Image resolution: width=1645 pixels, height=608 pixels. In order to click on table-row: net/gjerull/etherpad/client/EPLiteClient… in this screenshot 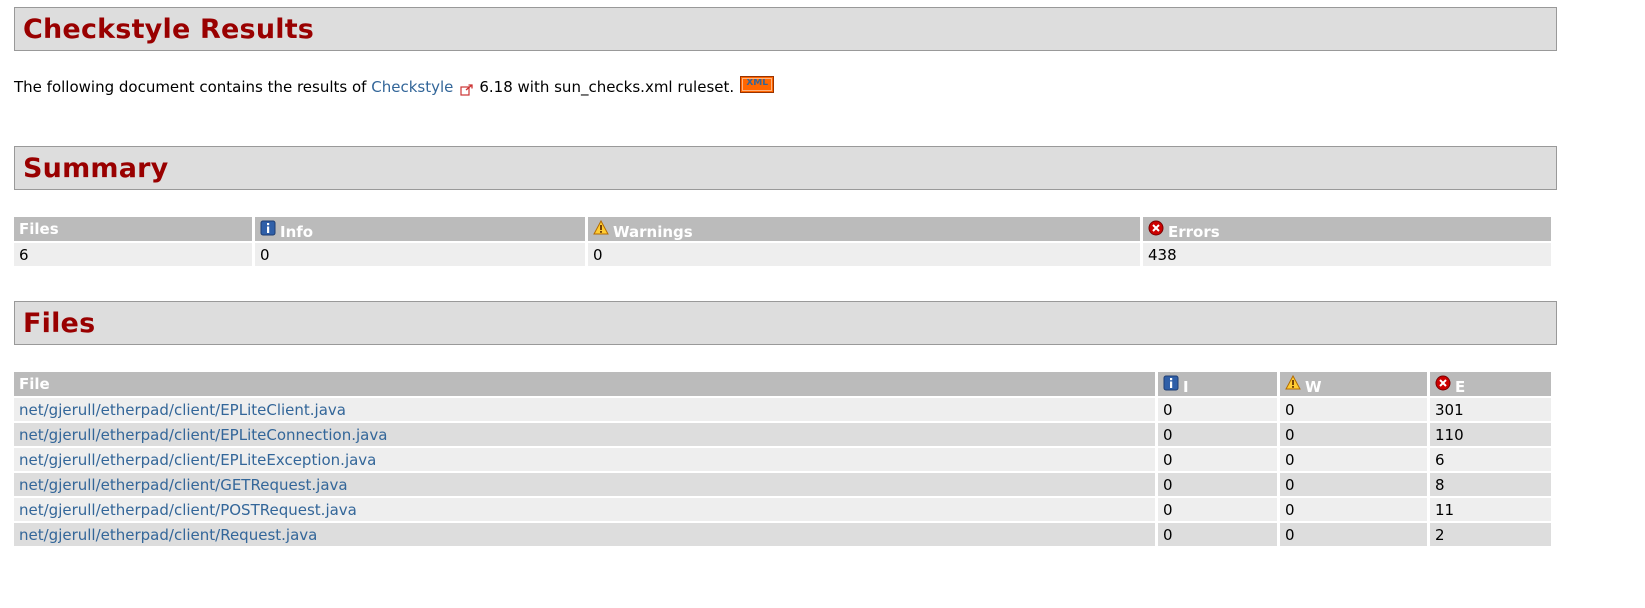, I will do `click(782, 409)`.